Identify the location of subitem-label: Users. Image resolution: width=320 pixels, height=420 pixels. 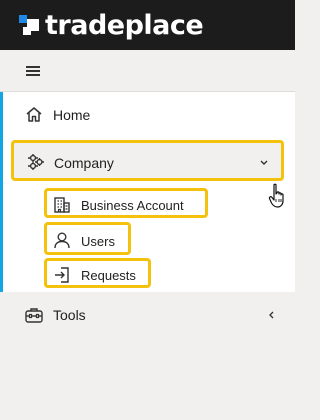
(98, 241).